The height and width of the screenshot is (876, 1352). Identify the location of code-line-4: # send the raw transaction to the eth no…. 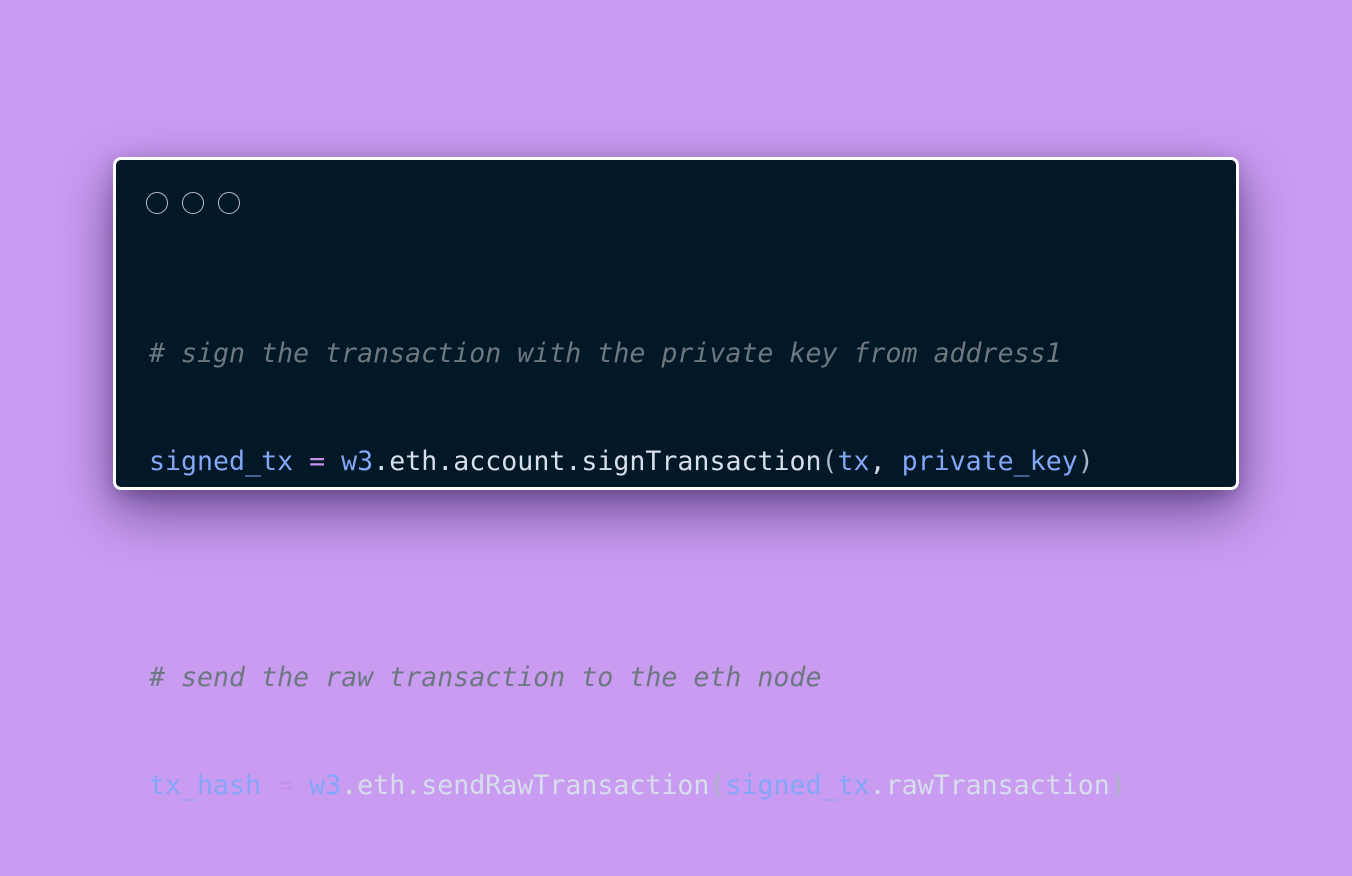
(637, 678).